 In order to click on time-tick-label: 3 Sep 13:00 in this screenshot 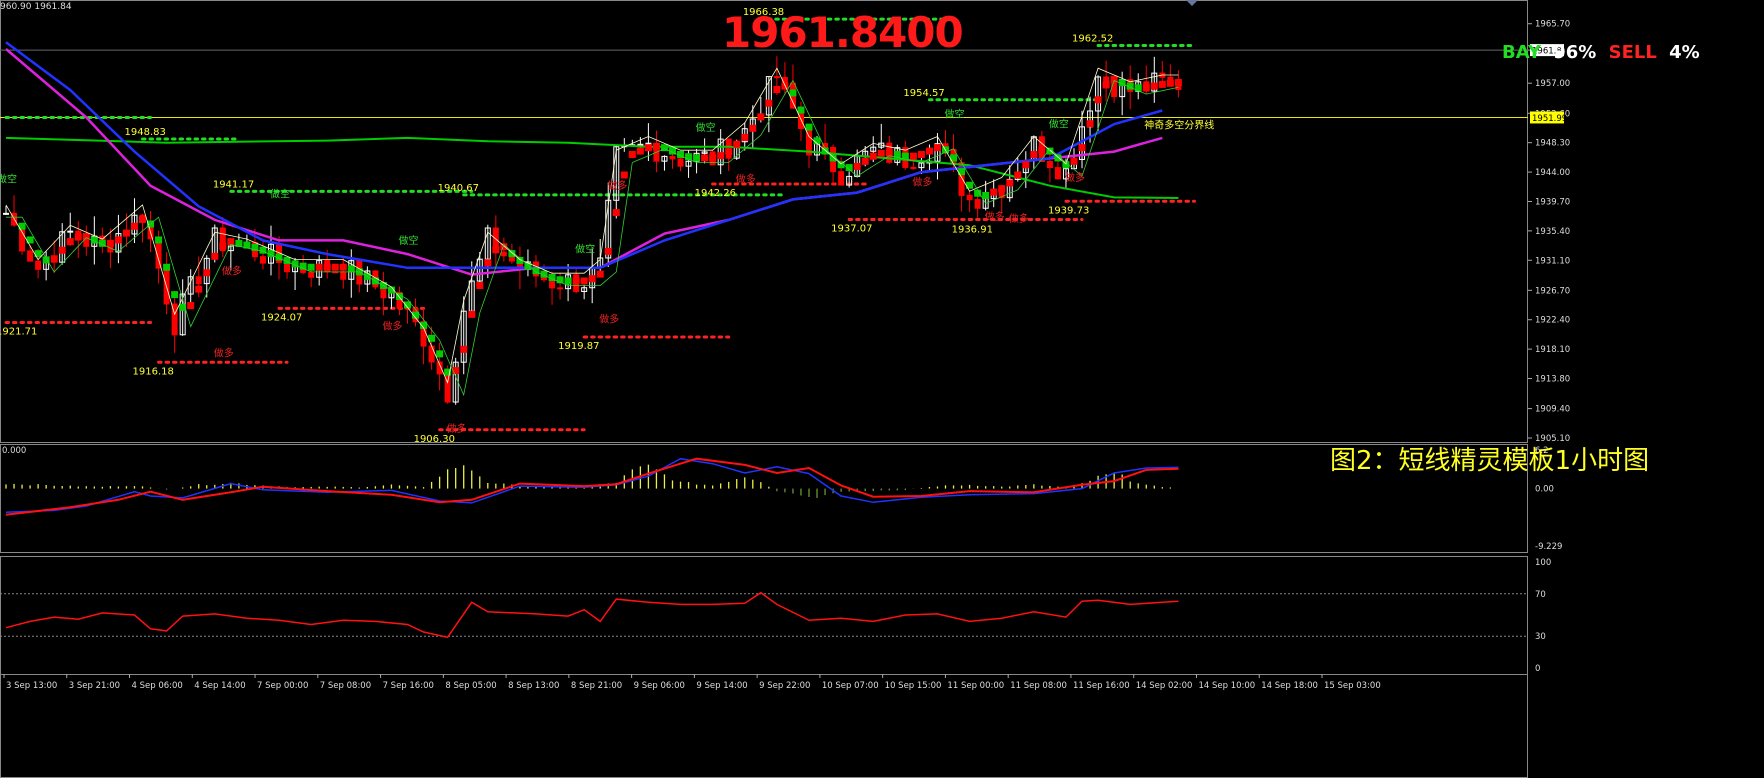, I will do `click(31, 686)`.